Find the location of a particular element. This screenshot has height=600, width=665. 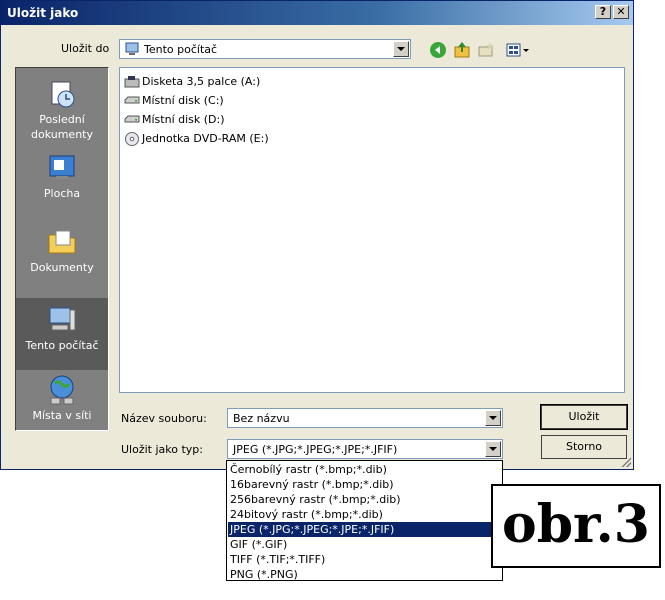

dropdown-option: 256barevný rastr (*.bmp;*.dib) is located at coordinates (364, 499).